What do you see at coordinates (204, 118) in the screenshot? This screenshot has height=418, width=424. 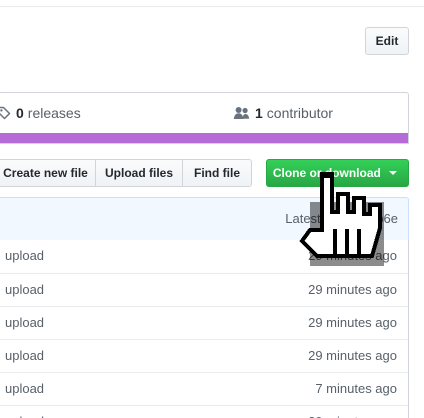 I see `repository-summary: 0 releases 1 contributor` at bounding box center [204, 118].